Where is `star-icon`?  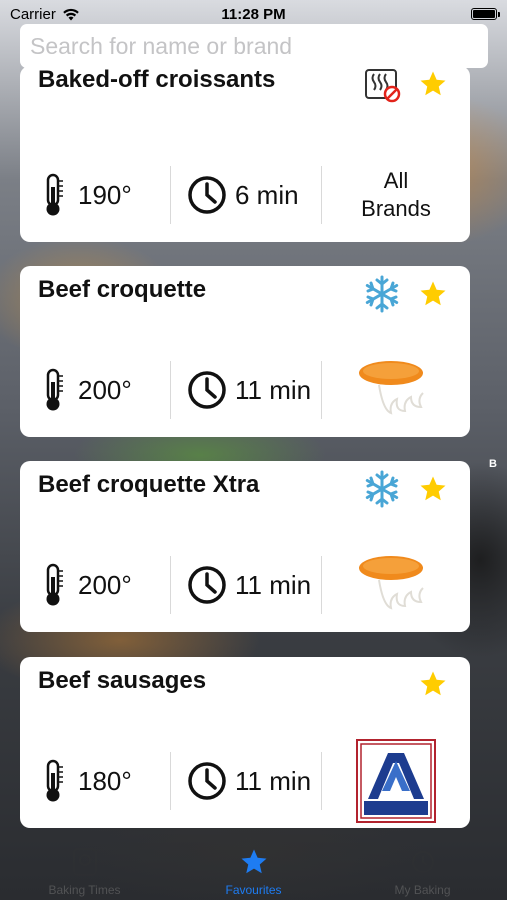
star-icon is located at coordinates (253, 861).